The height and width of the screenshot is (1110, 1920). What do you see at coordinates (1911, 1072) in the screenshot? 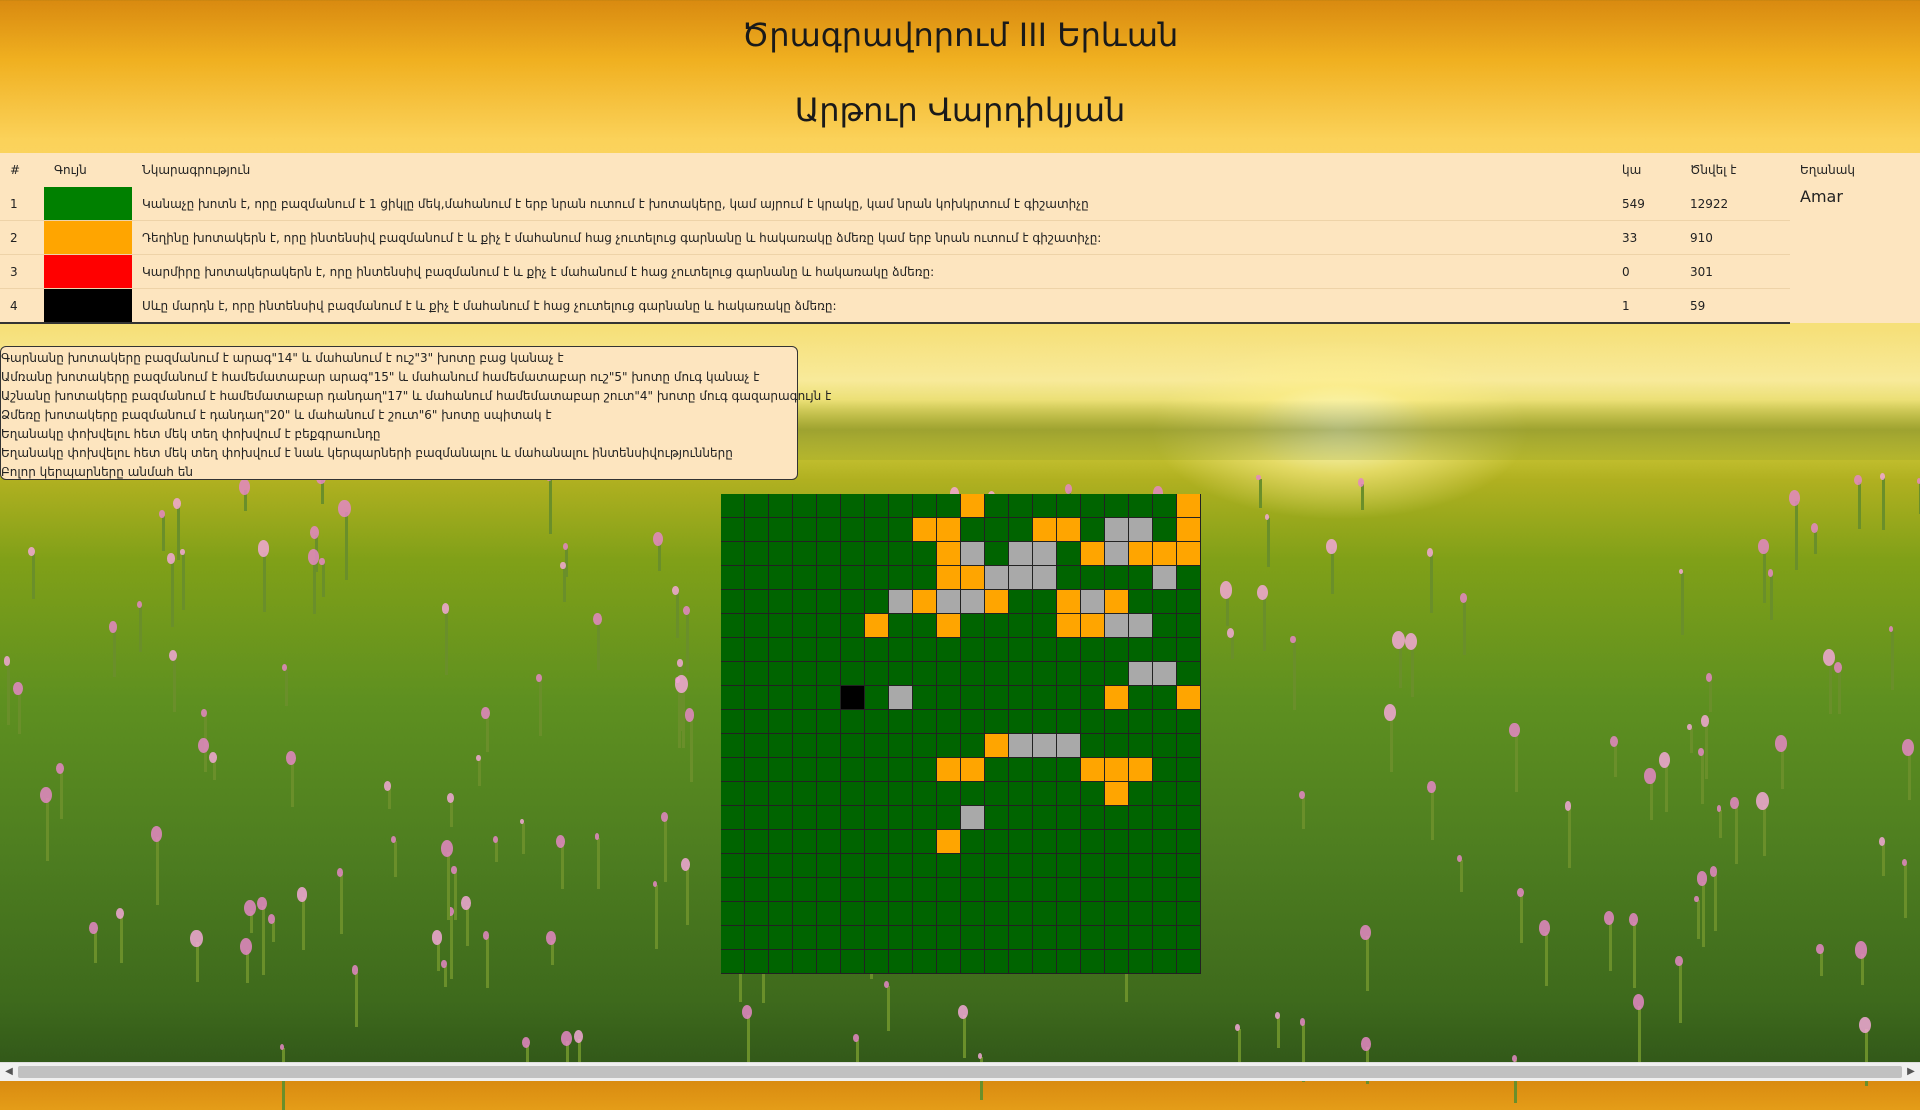
I see `scroll-right-icon: ▶` at bounding box center [1911, 1072].